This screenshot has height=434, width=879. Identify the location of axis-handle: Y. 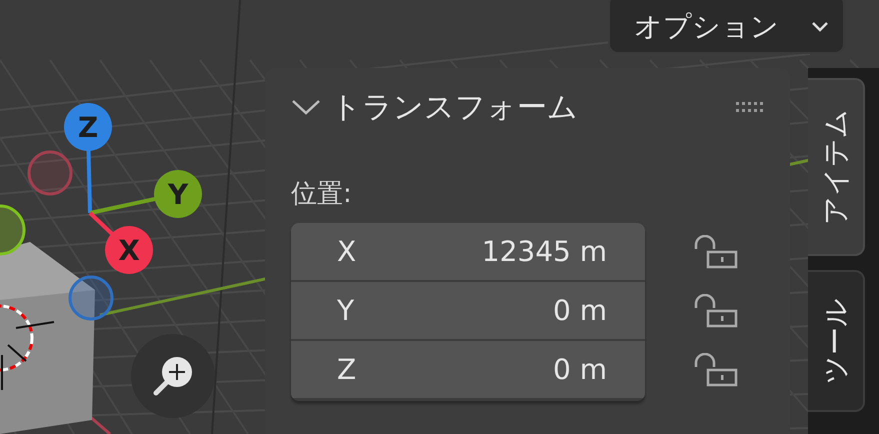
(178, 194).